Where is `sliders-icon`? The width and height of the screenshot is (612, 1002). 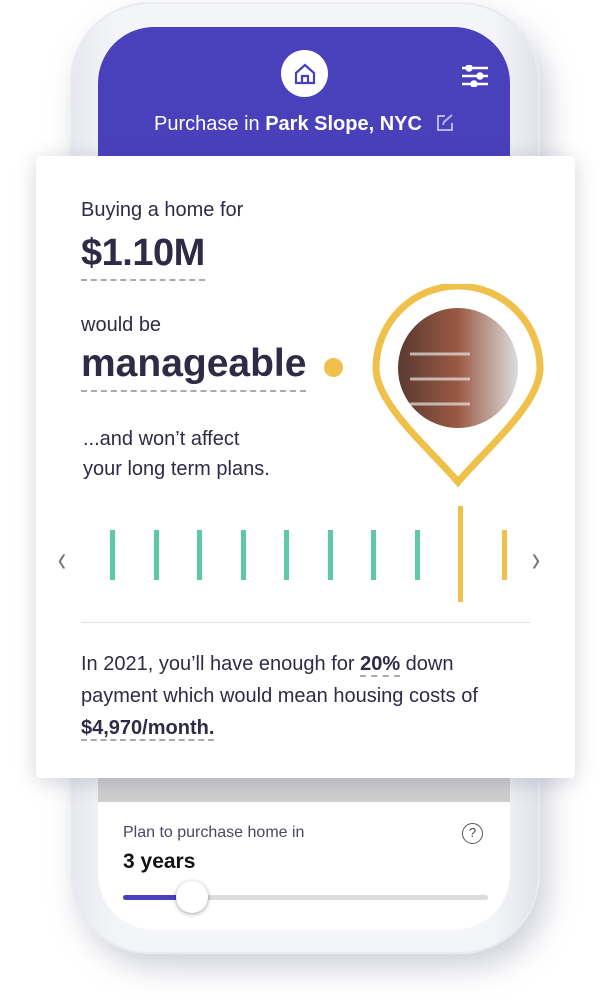 sliders-icon is located at coordinates (475, 78).